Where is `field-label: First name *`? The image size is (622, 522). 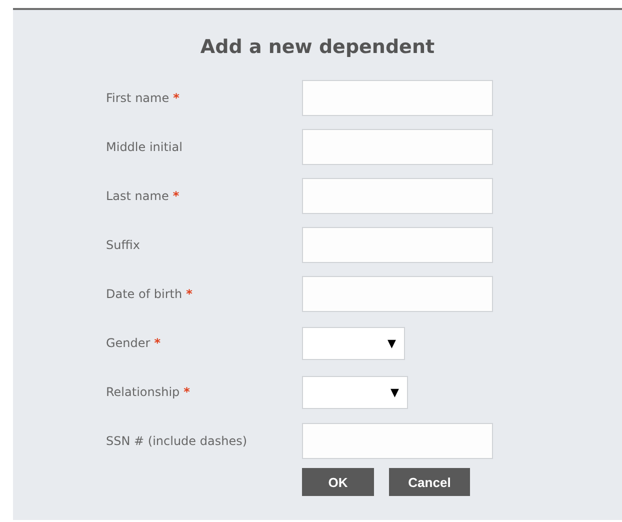 field-label: First name * is located at coordinates (143, 98).